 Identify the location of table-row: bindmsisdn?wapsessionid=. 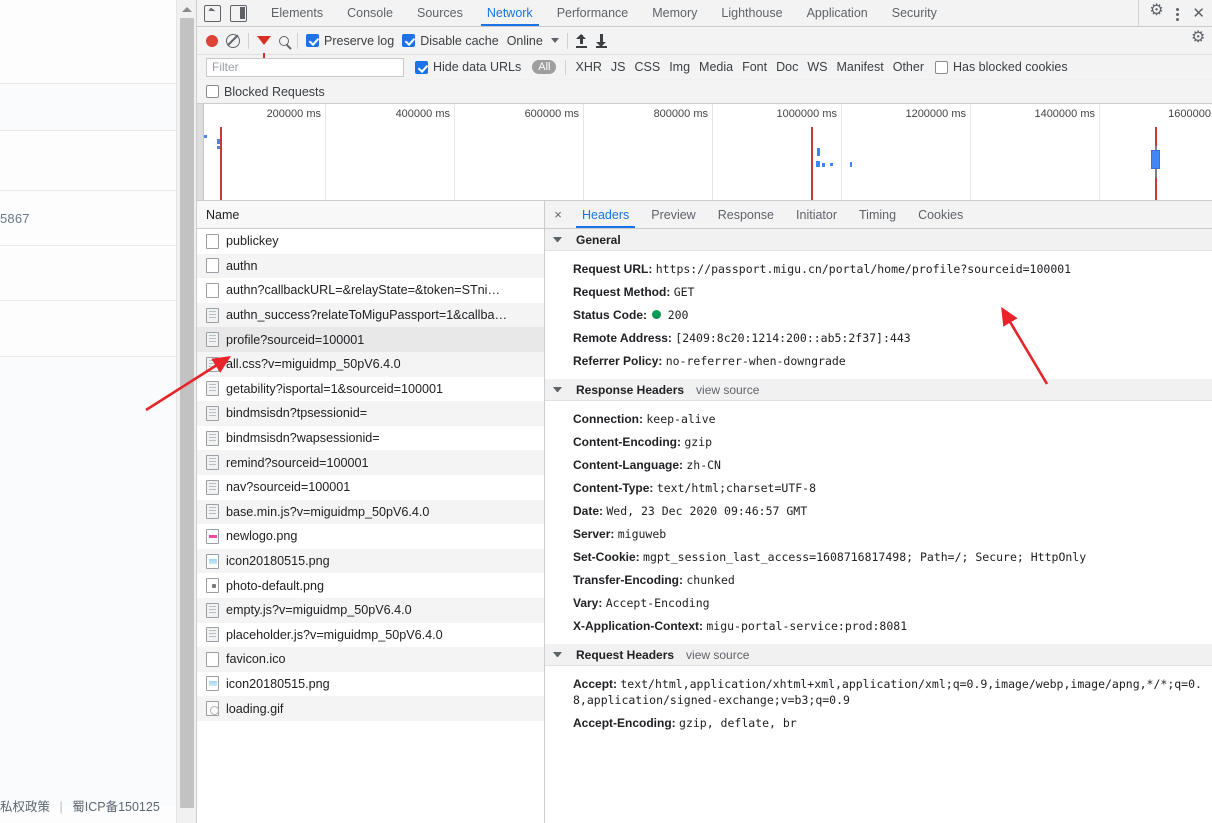
(370, 438).